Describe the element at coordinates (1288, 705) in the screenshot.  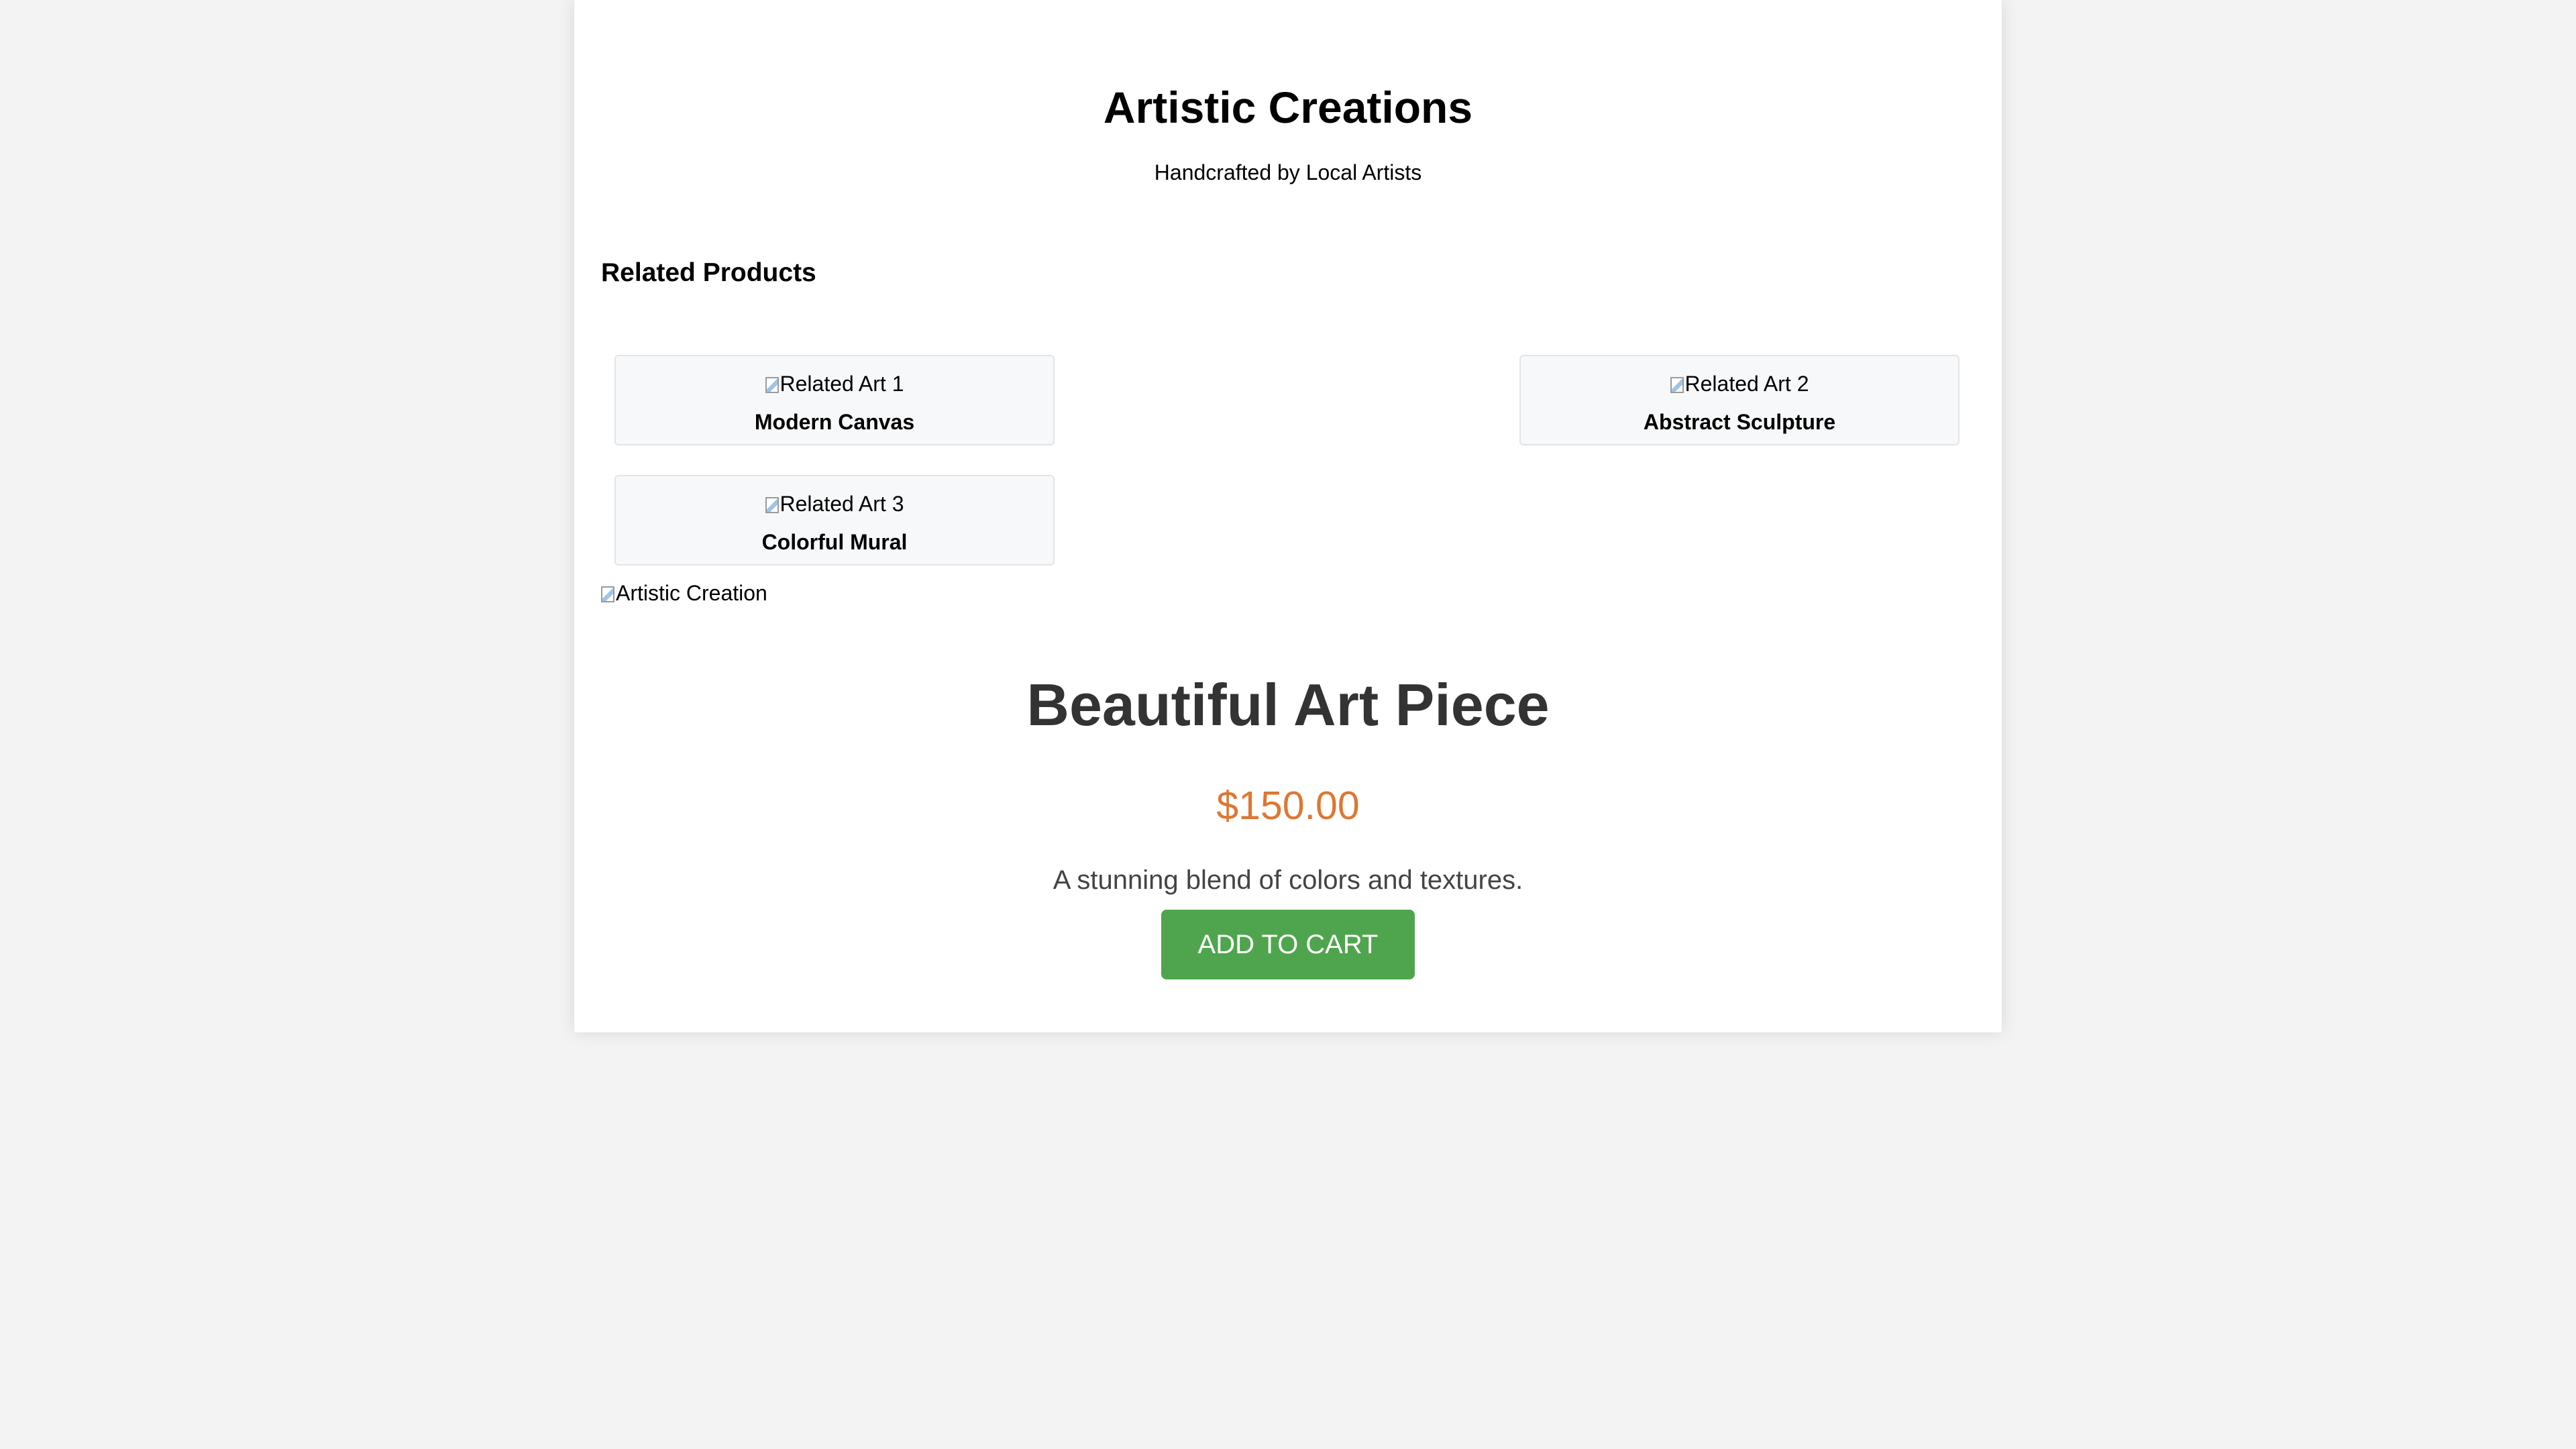
I see `product-title: Beautiful Art Piece` at that location.